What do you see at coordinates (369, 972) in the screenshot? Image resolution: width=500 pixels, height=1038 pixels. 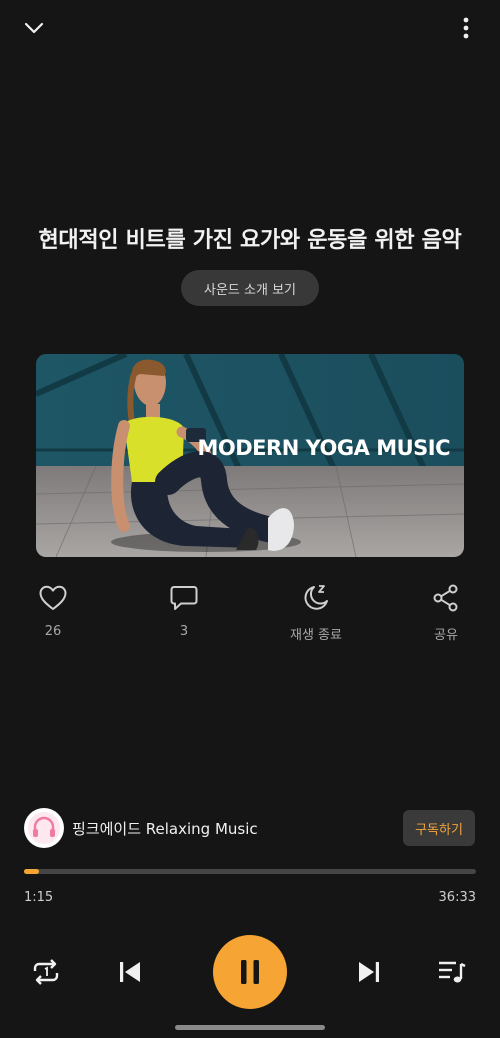 I see `next-track-icon` at bounding box center [369, 972].